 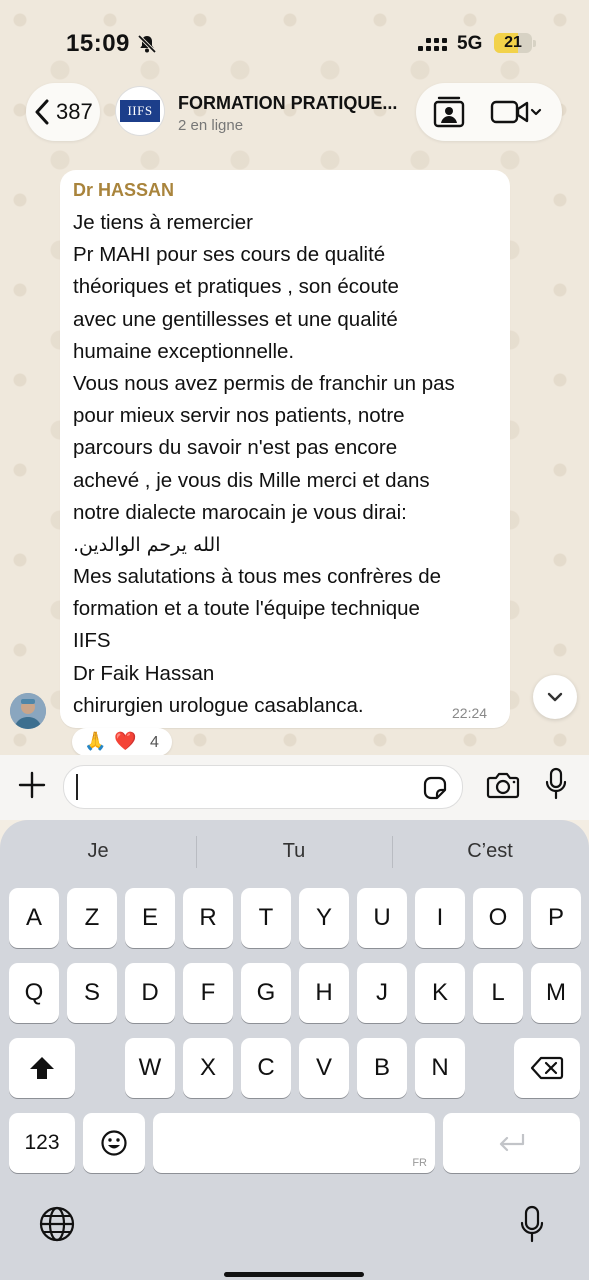 What do you see at coordinates (324, 918) in the screenshot?
I see `key-y: Y` at bounding box center [324, 918].